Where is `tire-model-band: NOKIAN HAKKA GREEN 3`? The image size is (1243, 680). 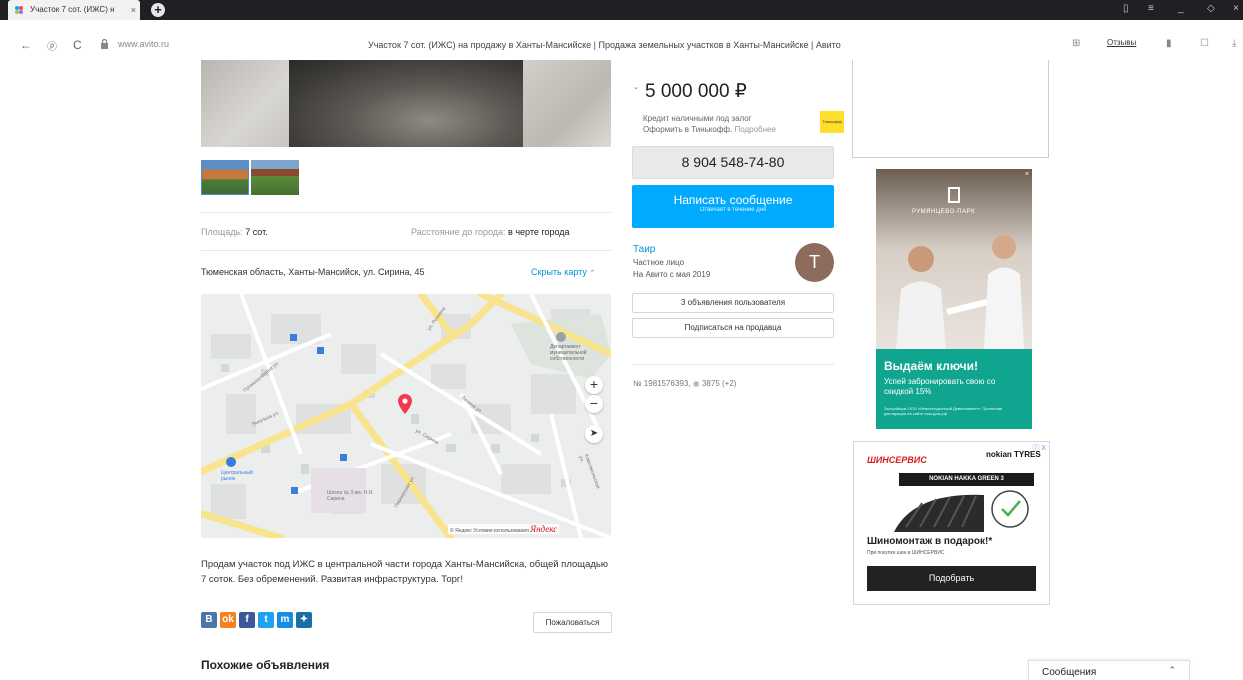
tire-model-band: NOKIAN HAKKA GREEN 3 is located at coordinates (966, 479).